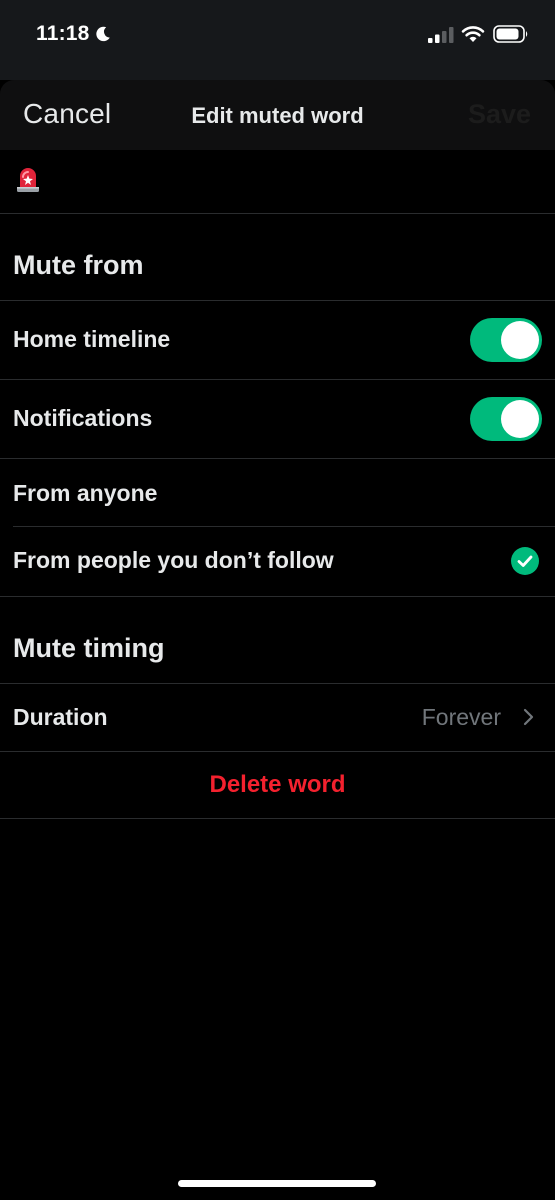 This screenshot has width=555, height=1200. I want to click on from-anyone-label: From anyone, so click(85, 493).